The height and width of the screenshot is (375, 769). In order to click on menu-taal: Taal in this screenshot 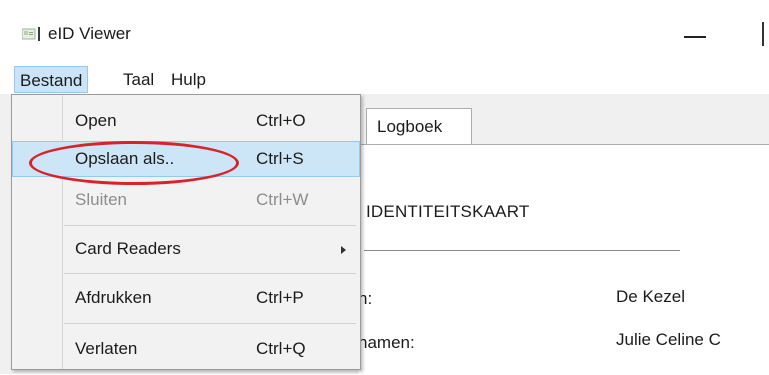, I will do `click(138, 79)`.